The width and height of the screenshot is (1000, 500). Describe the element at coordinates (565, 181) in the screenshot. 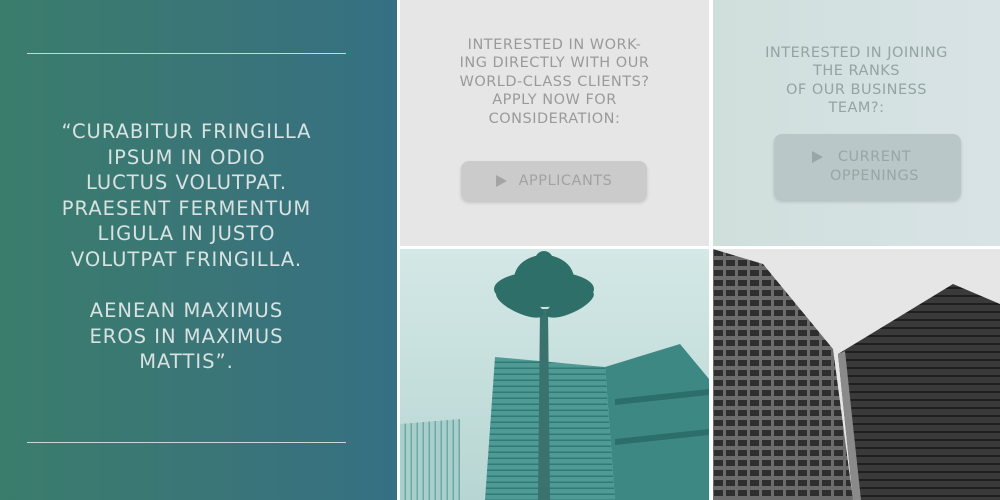

I see `applicants-button-label: APPLICANTS` at that location.